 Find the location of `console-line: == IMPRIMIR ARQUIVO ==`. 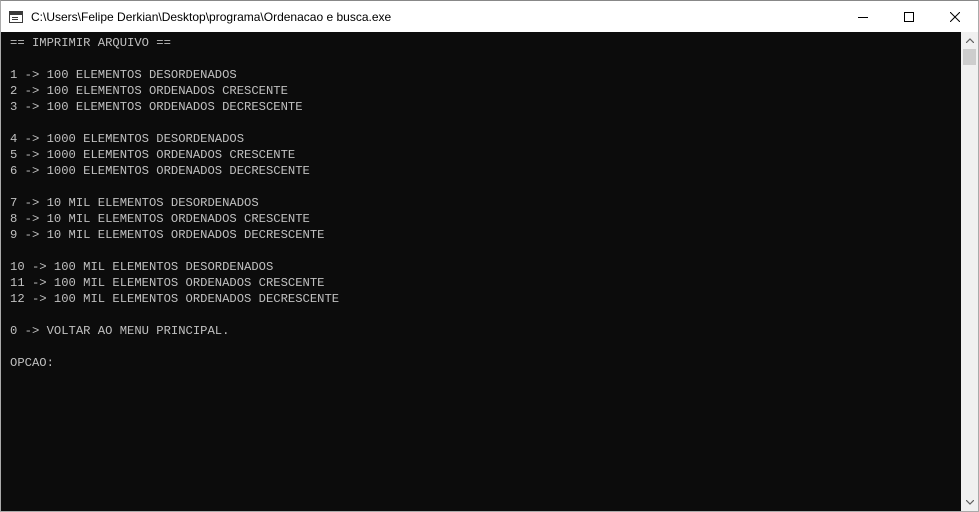

console-line: == IMPRIMIR ARQUIVO == is located at coordinates (90, 43).